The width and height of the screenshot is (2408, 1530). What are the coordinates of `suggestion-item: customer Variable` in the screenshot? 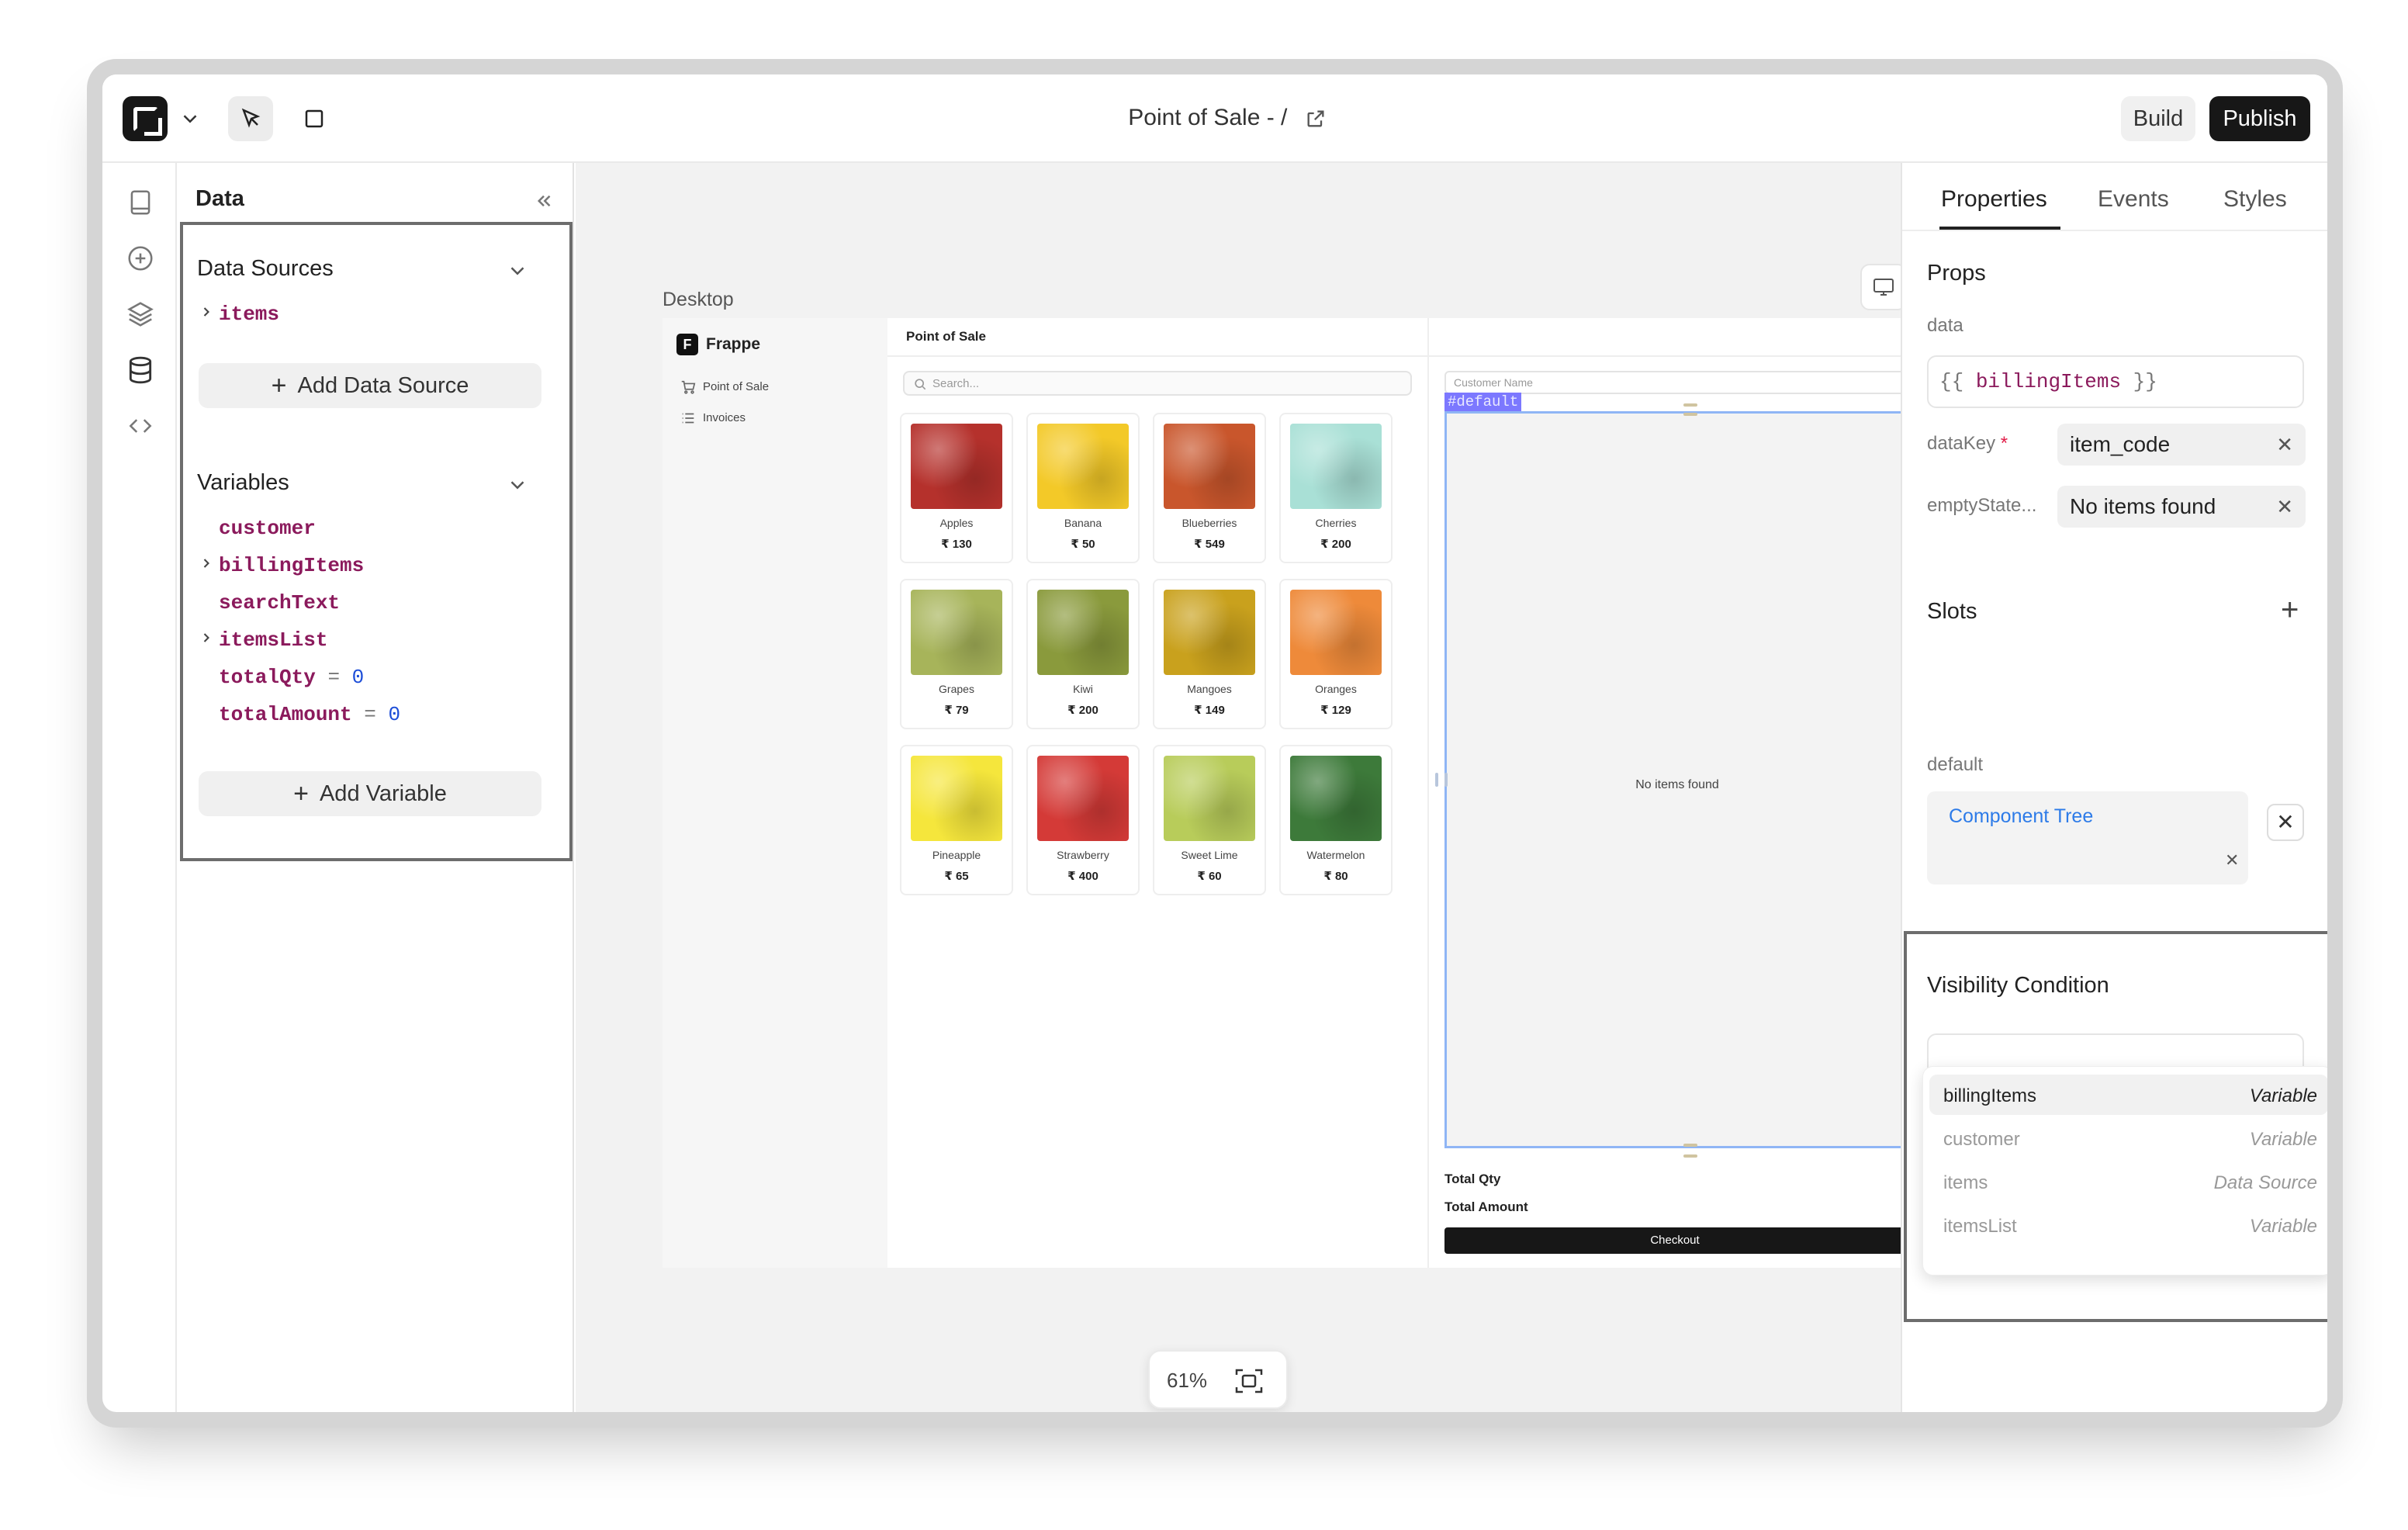 It's located at (2128, 1138).